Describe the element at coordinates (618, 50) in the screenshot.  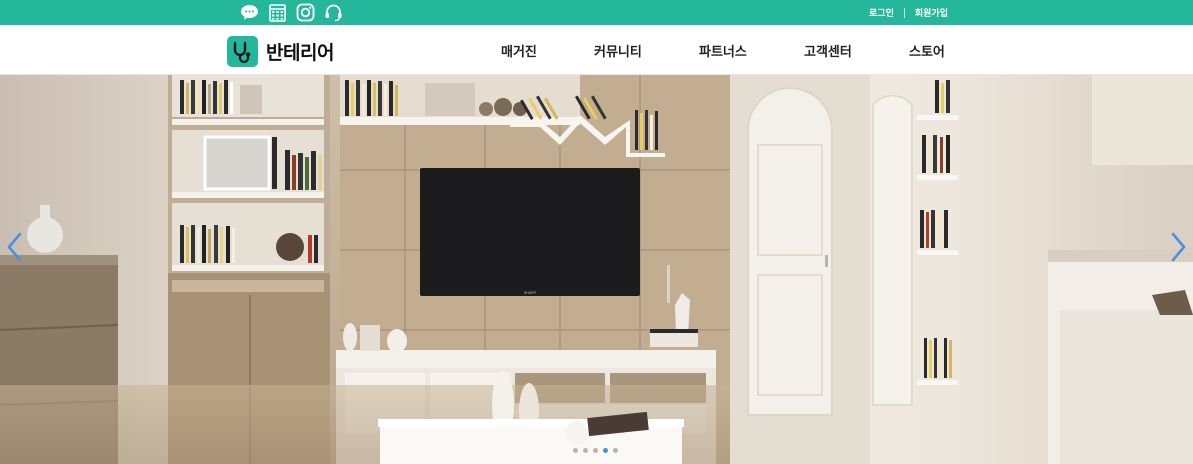
I see `nav-community: 커뮤니티` at that location.